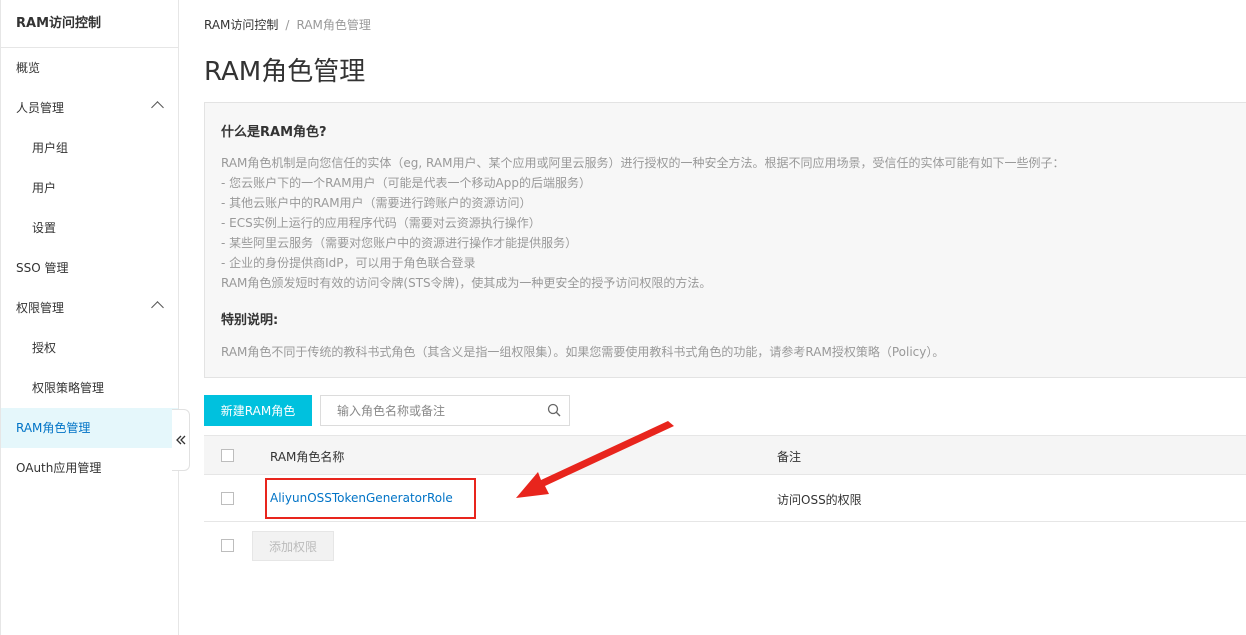 Image resolution: width=1246 pixels, height=635 pixels. What do you see at coordinates (68, 388) in the screenshot?
I see `sidebar-item-label: 权限策略管理` at bounding box center [68, 388].